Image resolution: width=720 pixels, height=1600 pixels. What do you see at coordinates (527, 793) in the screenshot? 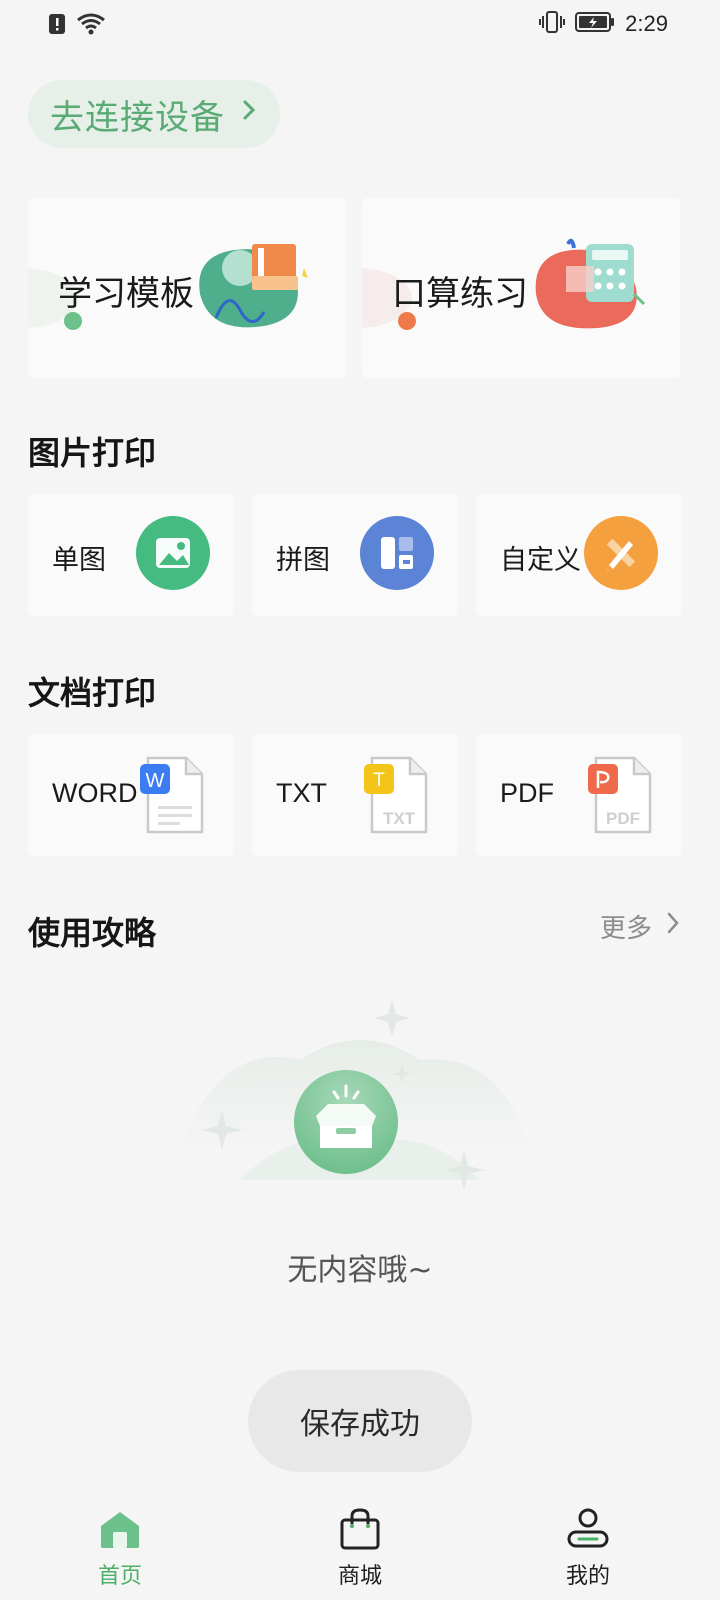
I see `pdf-label: PDF` at bounding box center [527, 793].